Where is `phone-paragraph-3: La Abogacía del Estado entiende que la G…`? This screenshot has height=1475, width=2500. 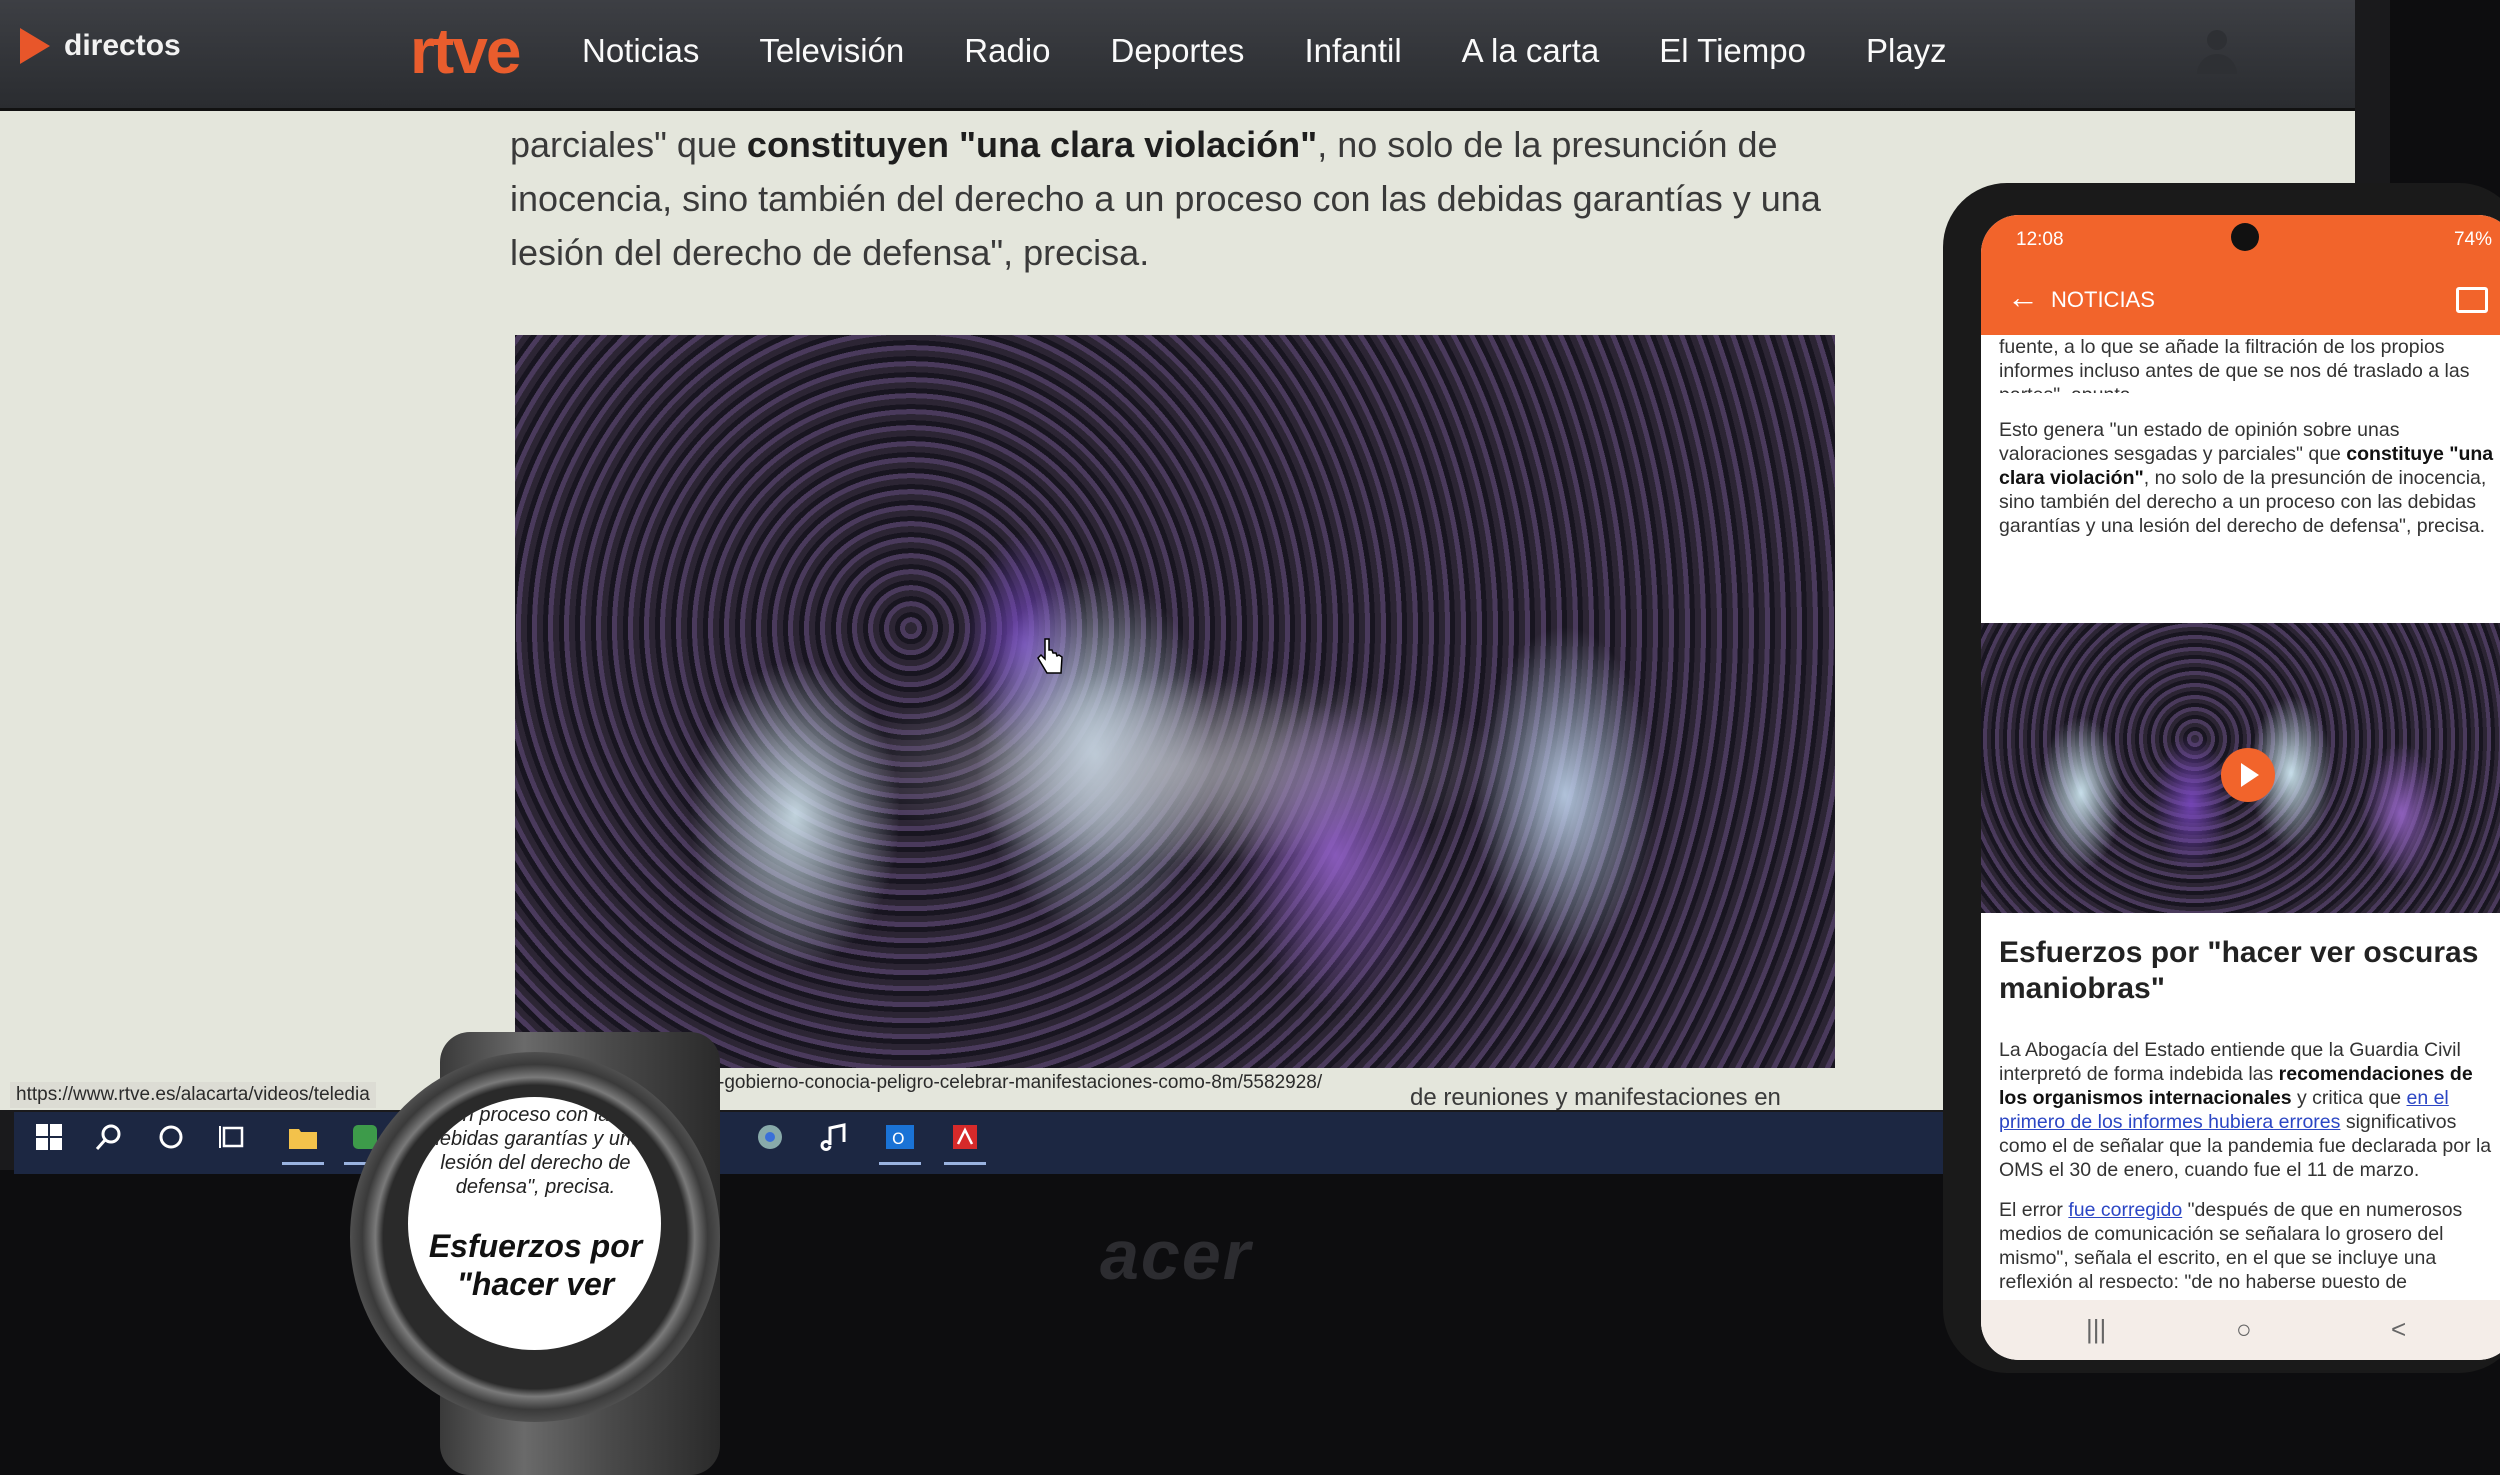 phone-paragraph-3: La Abogacía del Estado entiende que la G… is located at coordinates (2245, 1110).